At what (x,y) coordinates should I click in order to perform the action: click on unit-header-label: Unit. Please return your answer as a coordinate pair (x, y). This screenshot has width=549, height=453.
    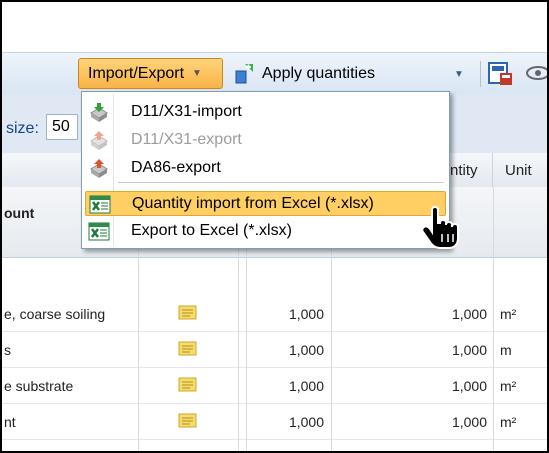
    Looking at the image, I should click on (518, 170).